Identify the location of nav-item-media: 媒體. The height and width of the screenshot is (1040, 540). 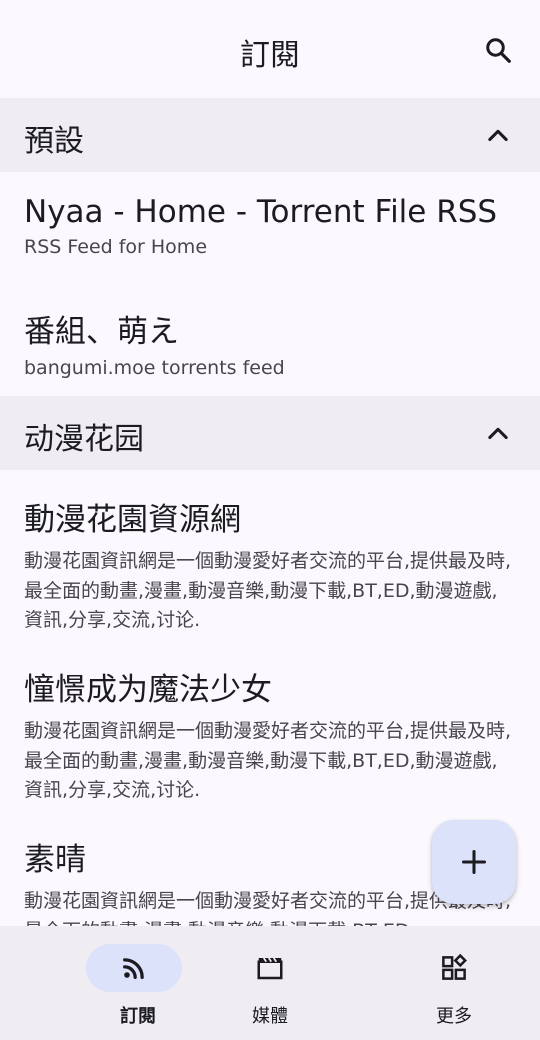
(270, 983).